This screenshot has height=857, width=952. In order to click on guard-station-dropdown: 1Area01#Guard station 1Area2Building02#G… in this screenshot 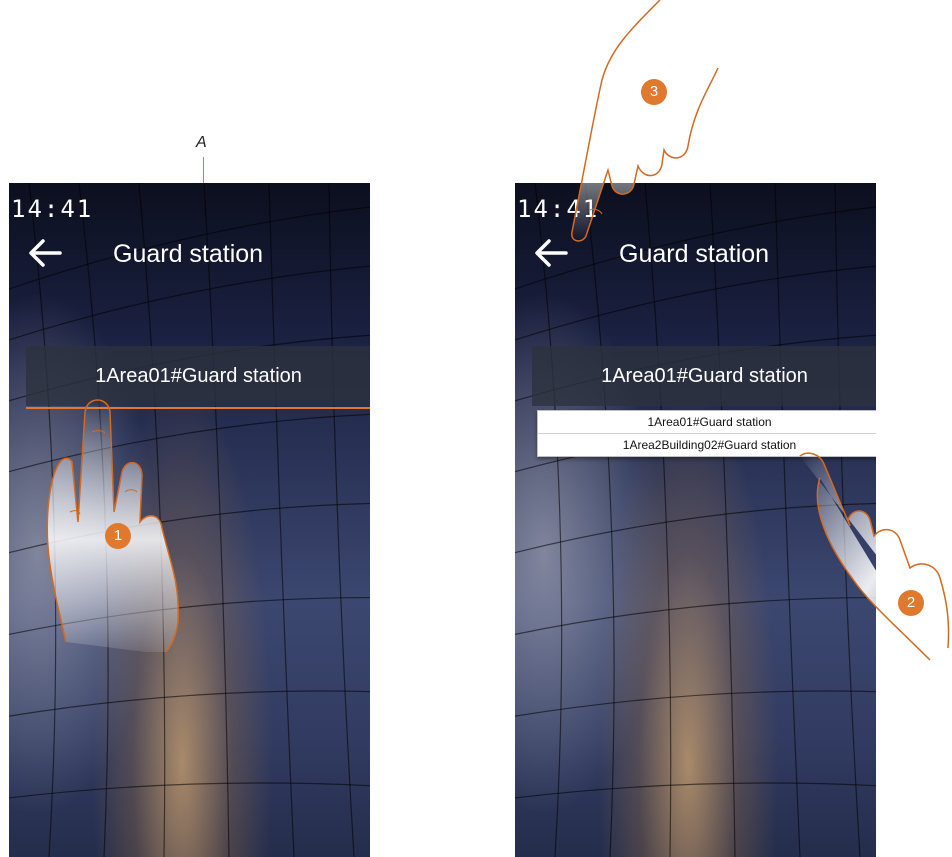, I will do `click(706, 433)`.